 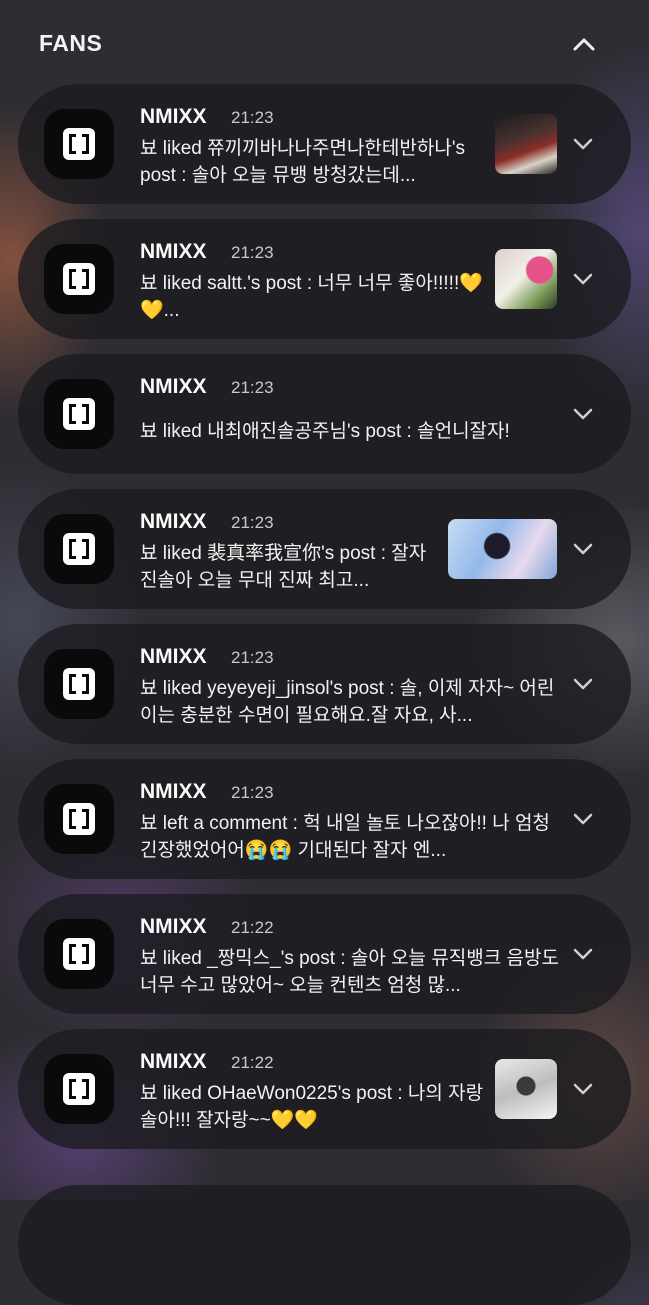 I want to click on collapse-group-button, so click(x=584, y=44).